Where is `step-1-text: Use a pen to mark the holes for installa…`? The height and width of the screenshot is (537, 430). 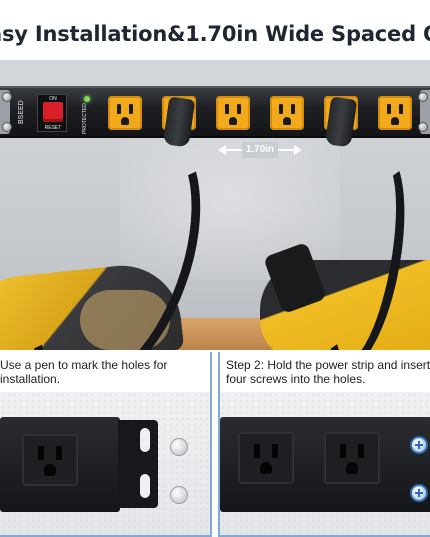
step-1-text: Use a pen to mark the holes for installa… is located at coordinates (84, 372).